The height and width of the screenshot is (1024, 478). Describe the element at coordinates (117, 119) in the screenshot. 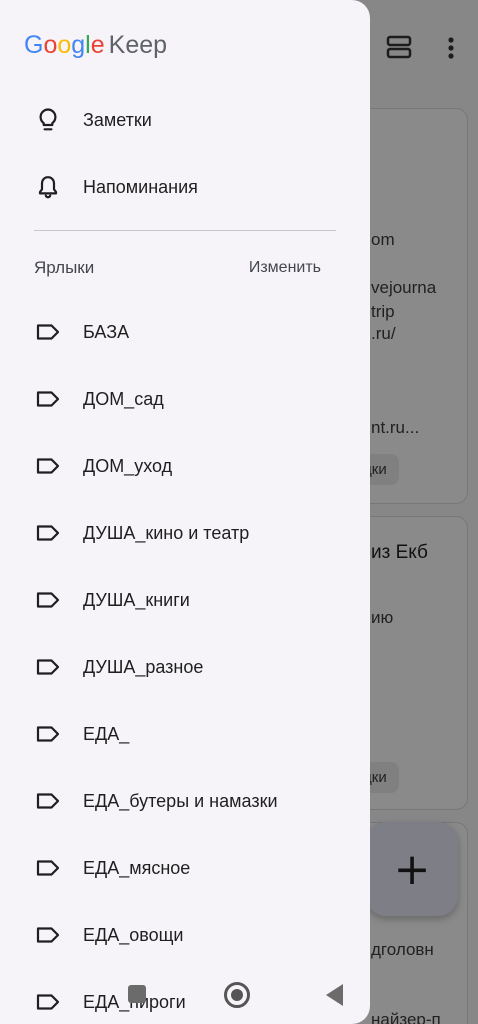

I see `nav-item-label: Заметки` at that location.